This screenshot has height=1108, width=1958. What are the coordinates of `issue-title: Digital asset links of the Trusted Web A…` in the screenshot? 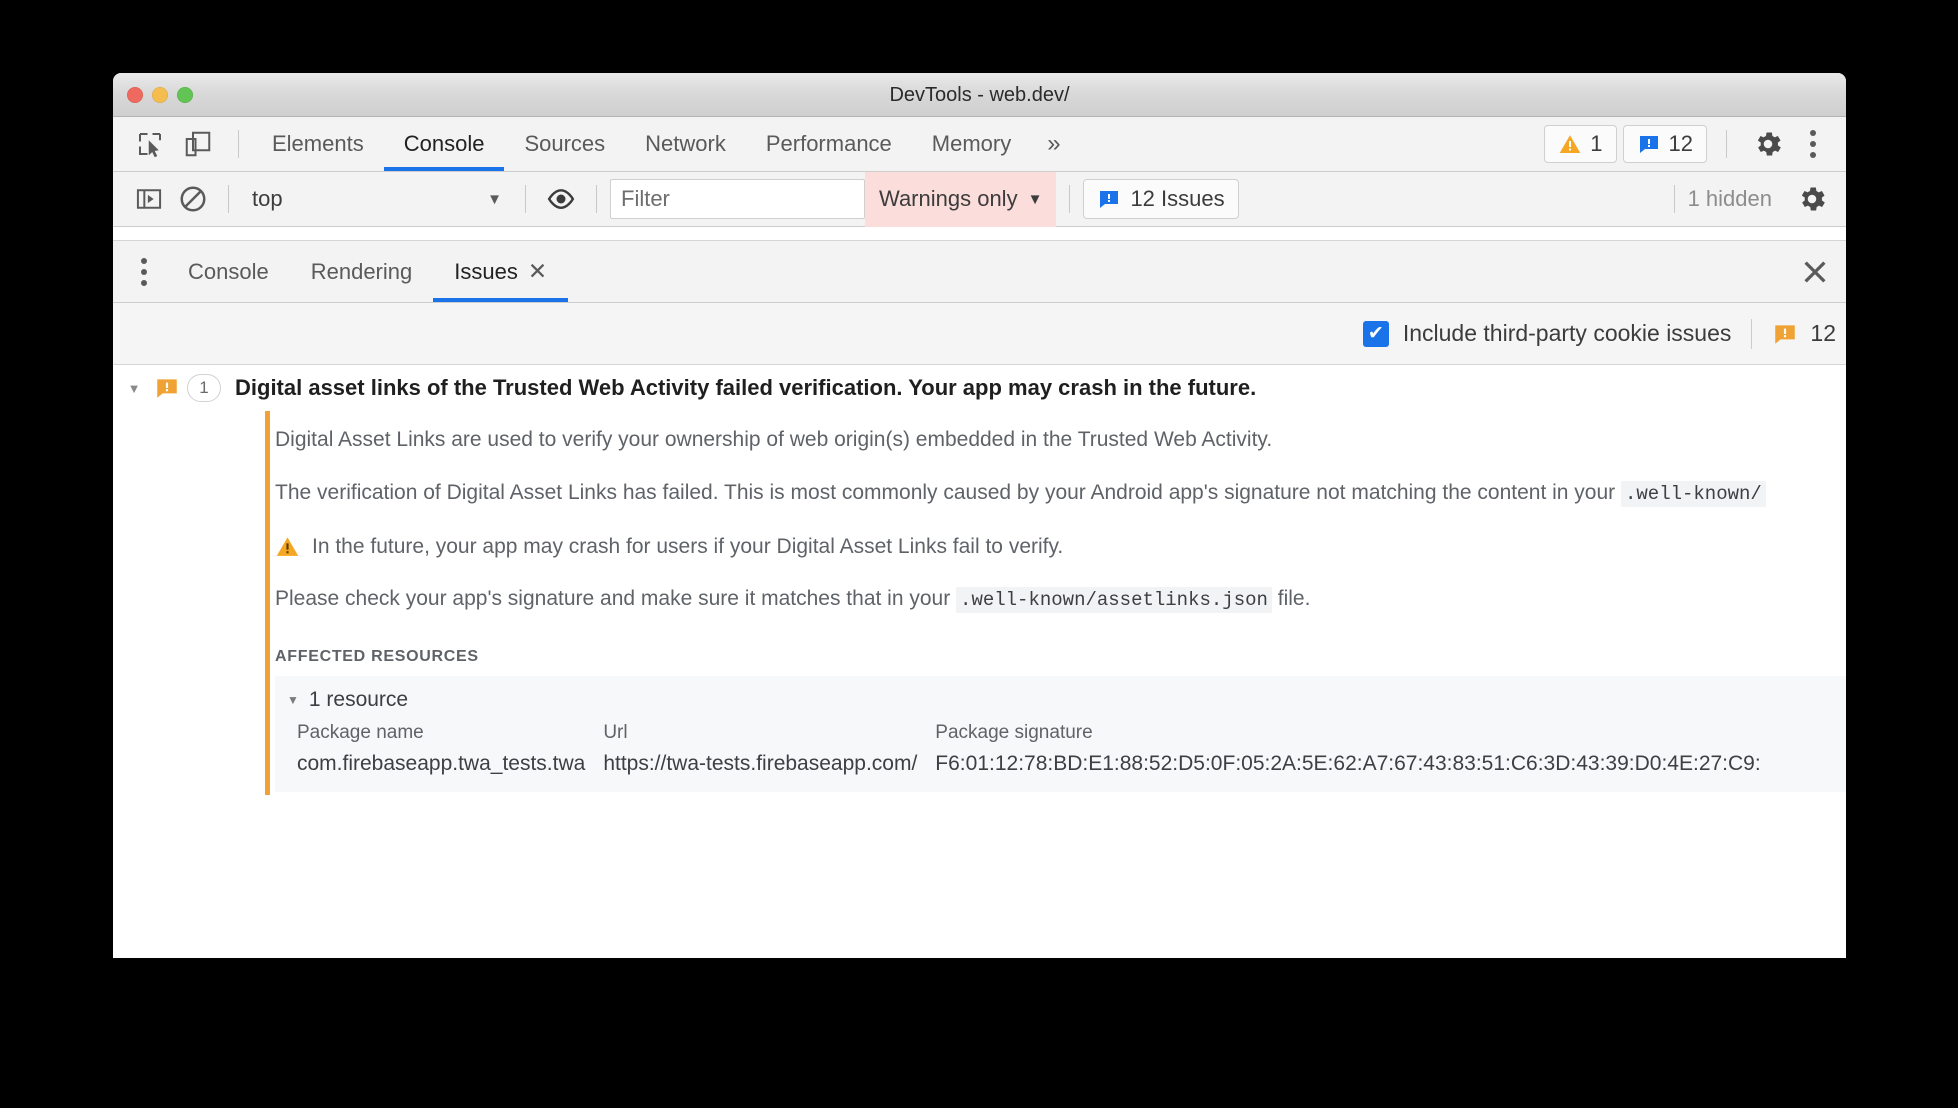 It's located at (746, 387).